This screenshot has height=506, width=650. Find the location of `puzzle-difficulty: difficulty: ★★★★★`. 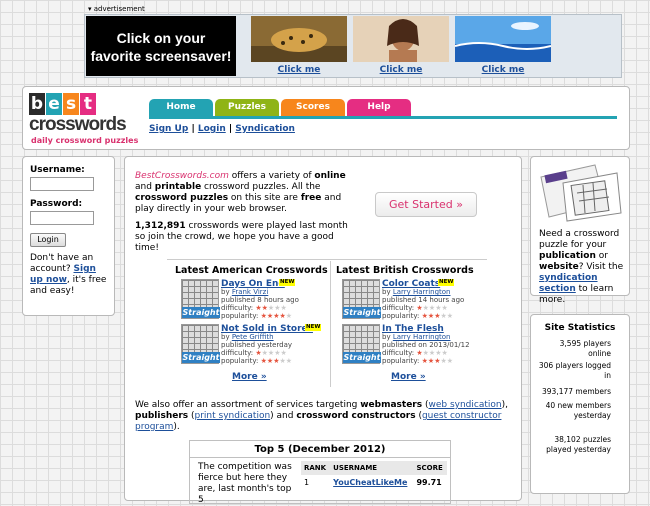

puzzle-difficulty: difficulty: ★★★★★ is located at coordinates (254, 353).